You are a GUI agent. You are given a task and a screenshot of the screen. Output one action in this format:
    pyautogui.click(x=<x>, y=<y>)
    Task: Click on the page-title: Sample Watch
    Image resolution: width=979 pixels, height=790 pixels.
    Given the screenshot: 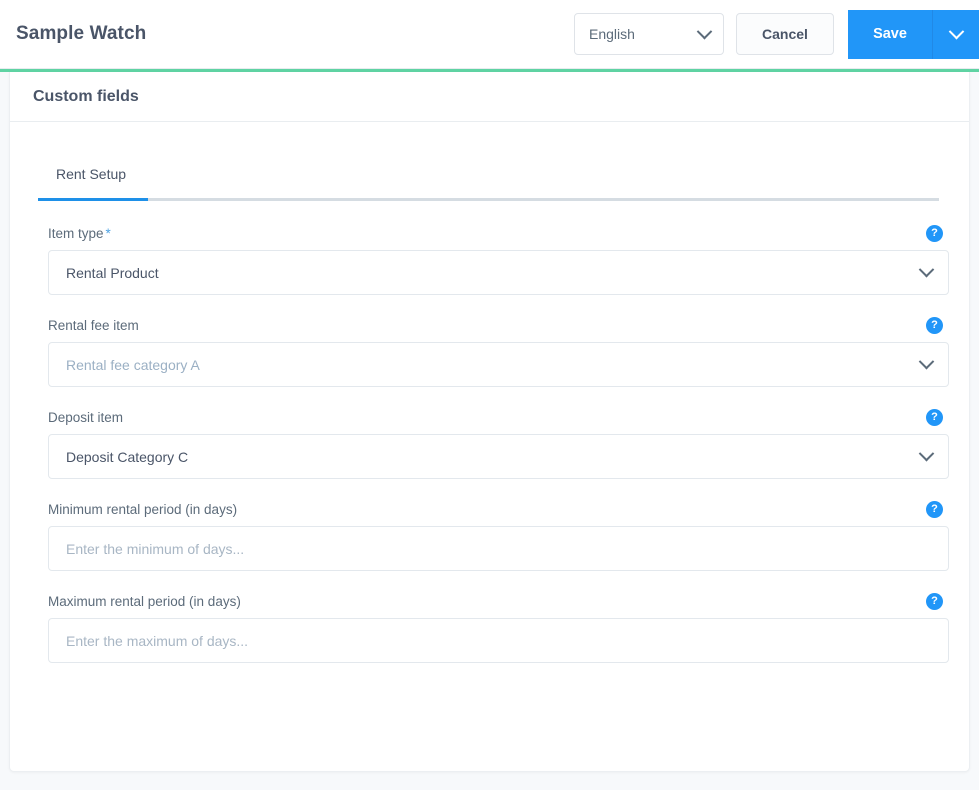 What is the action you would take?
    pyautogui.click(x=81, y=33)
    